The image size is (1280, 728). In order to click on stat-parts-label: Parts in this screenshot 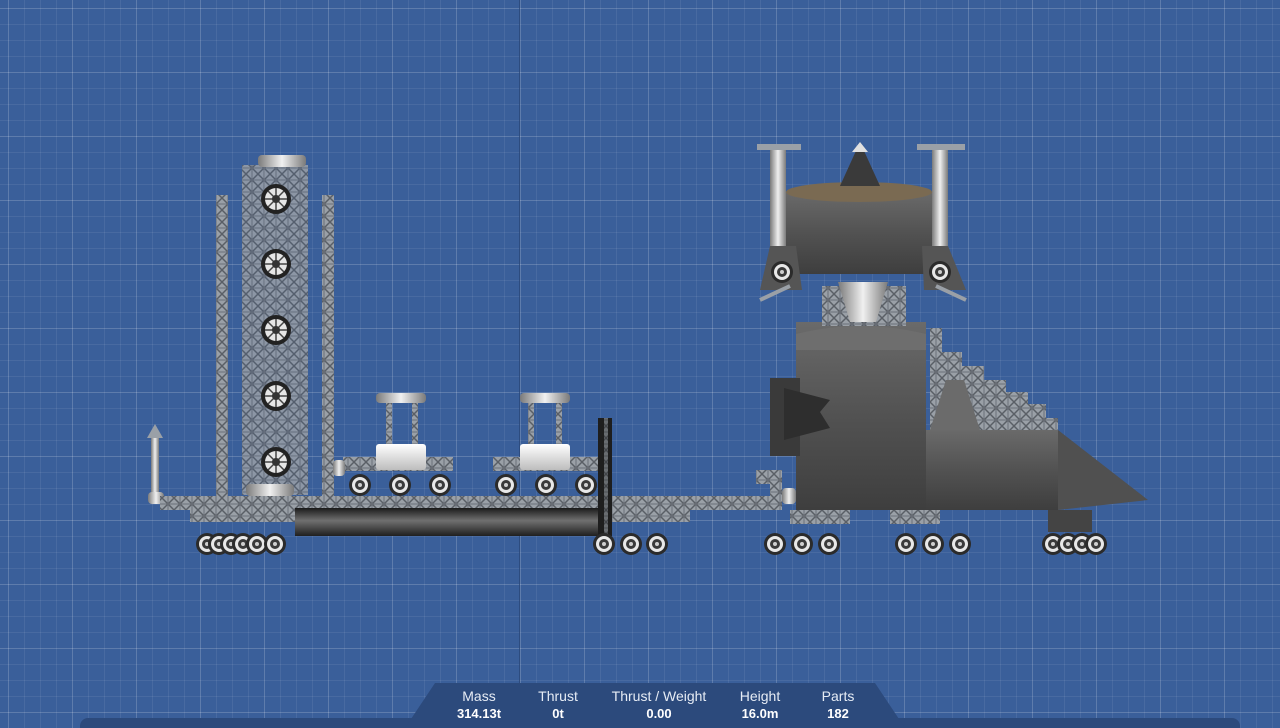, I will do `click(838, 696)`.